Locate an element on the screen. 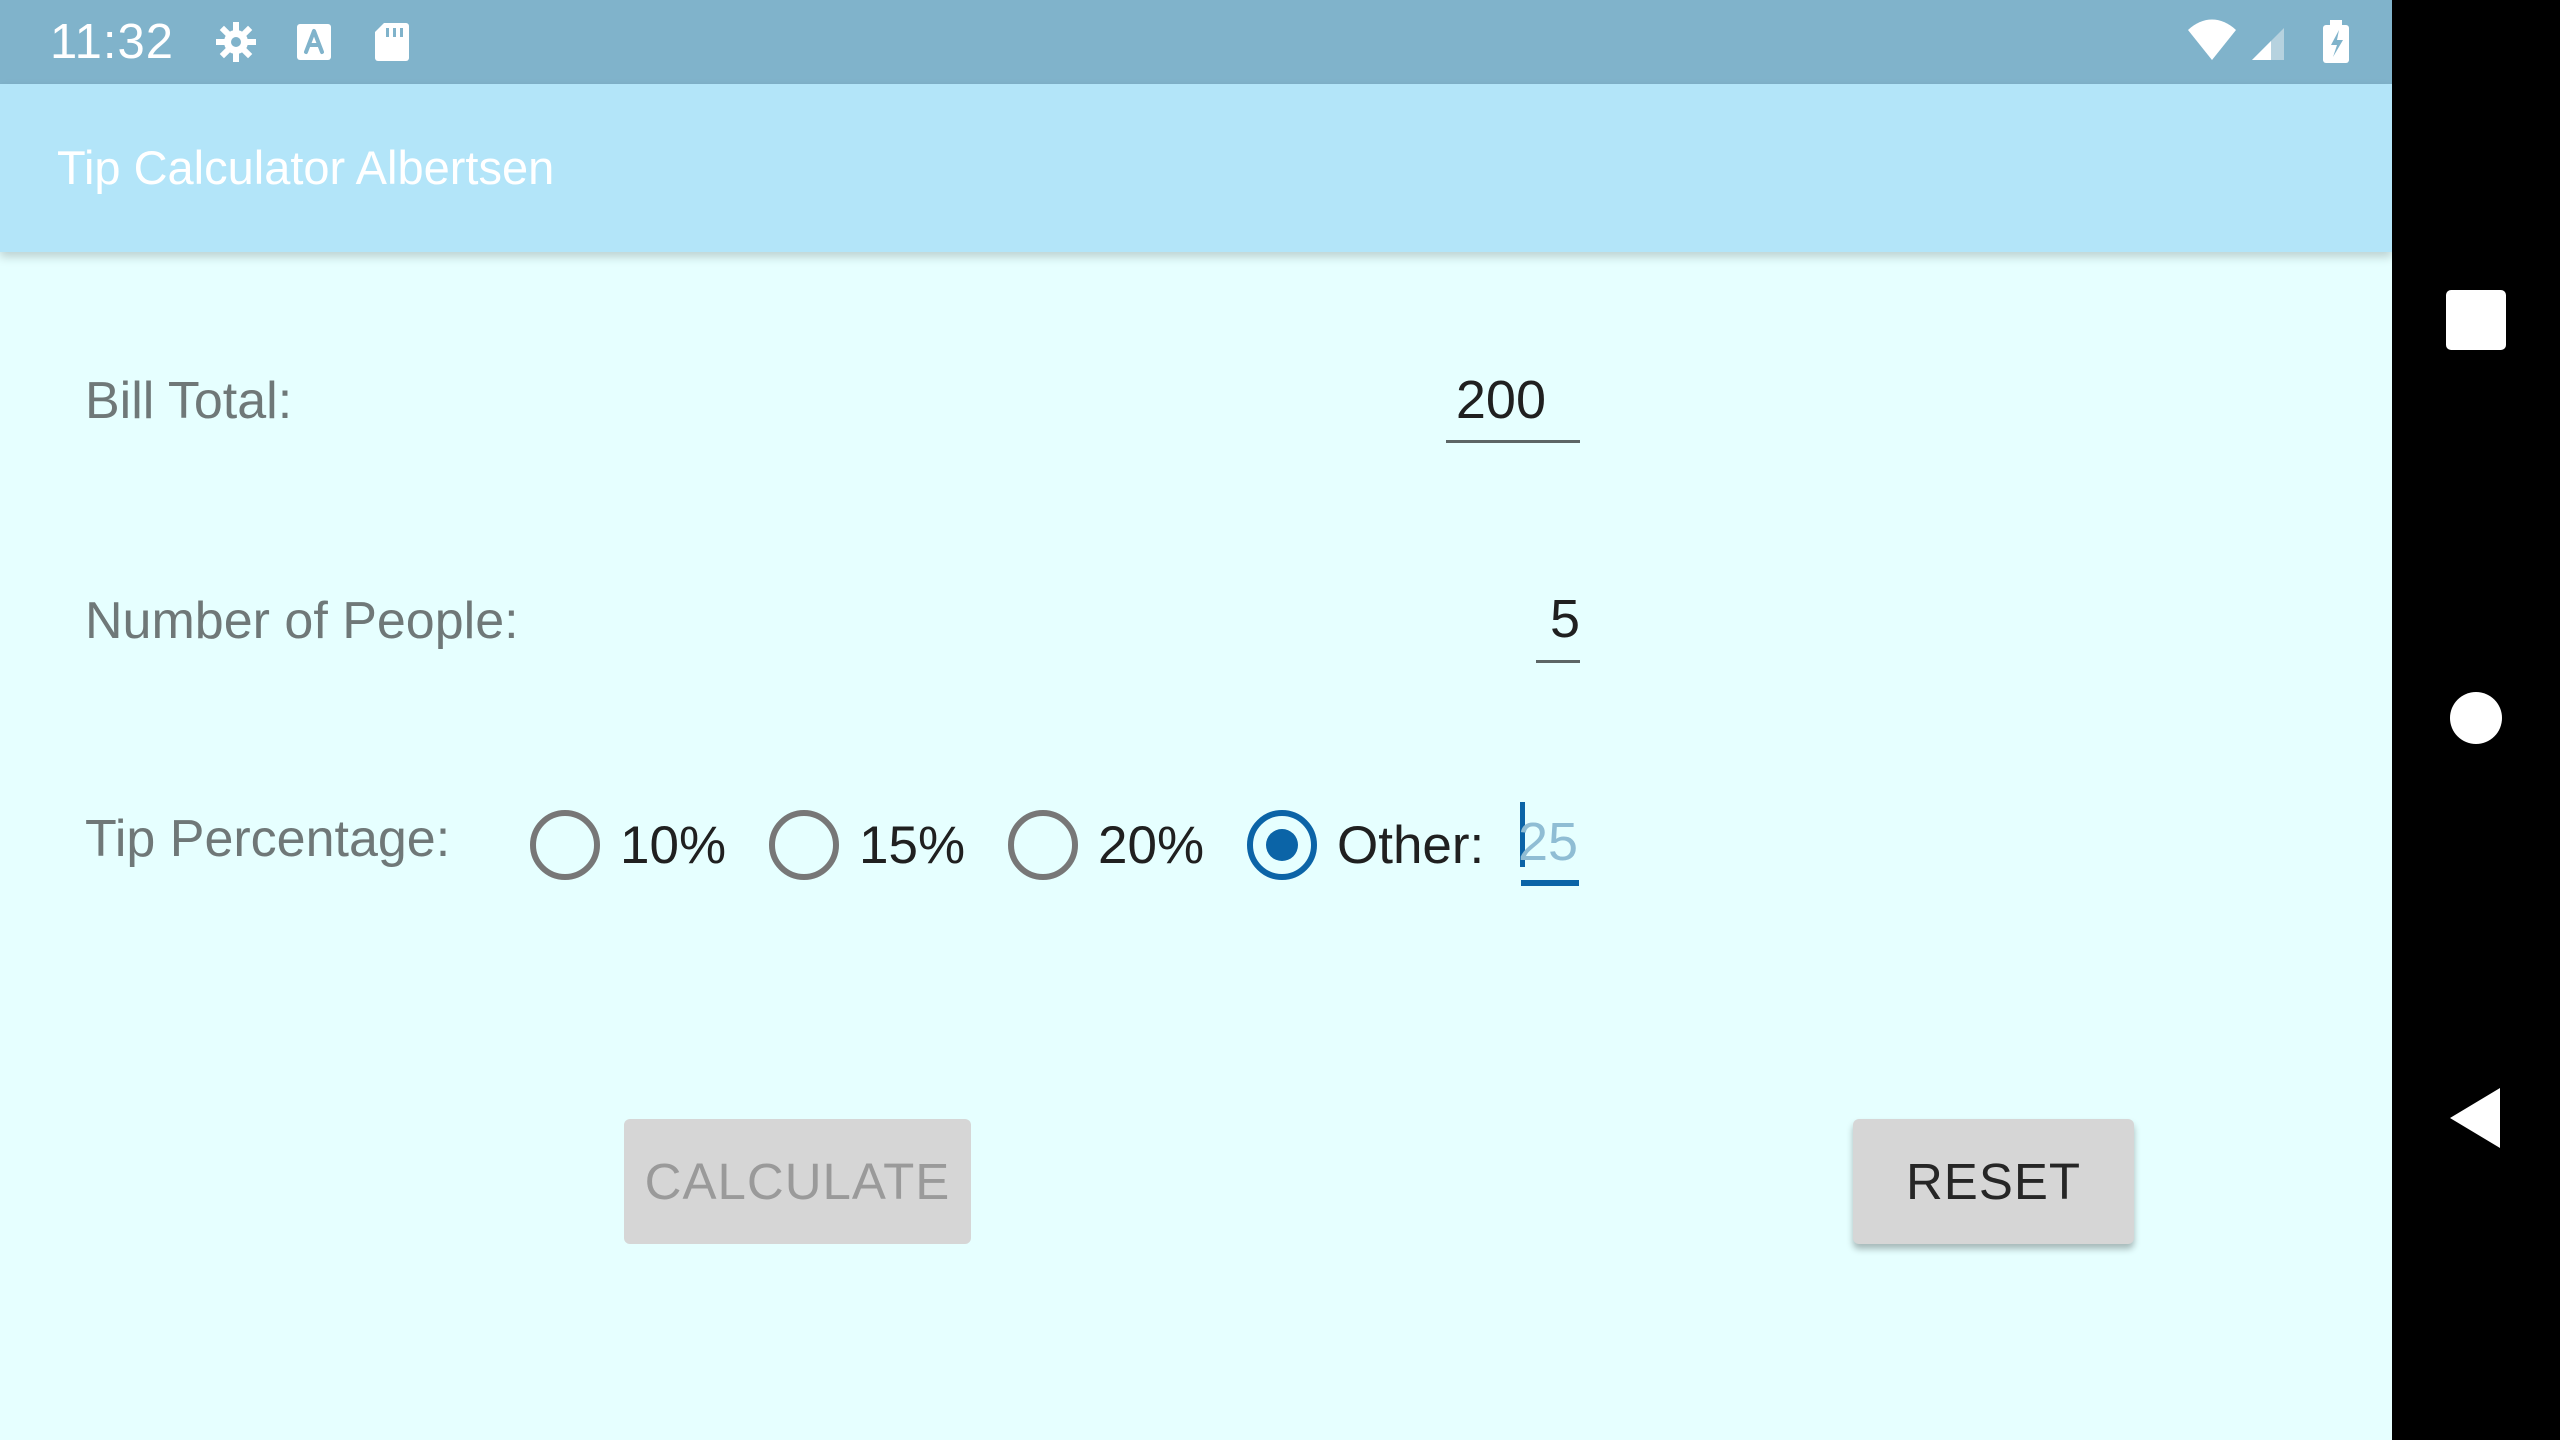 The image size is (2560, 1440). tip-20-radio is located at coordinates (1043, 845).